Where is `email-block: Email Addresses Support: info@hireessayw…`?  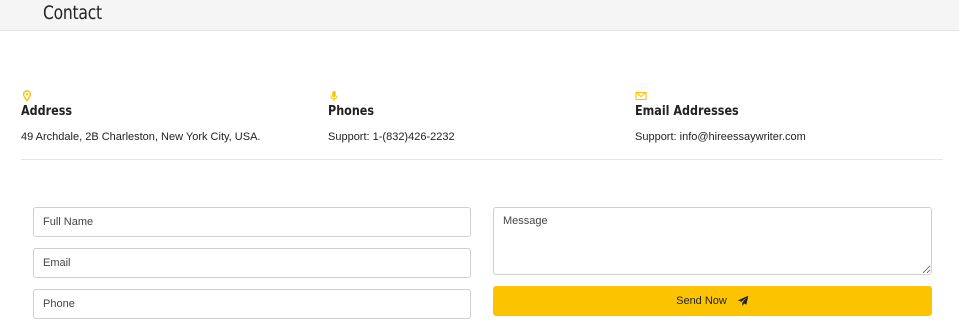 email-block: Email Addresses Support: info@hireessayw… is located at coordinates (720, 116).